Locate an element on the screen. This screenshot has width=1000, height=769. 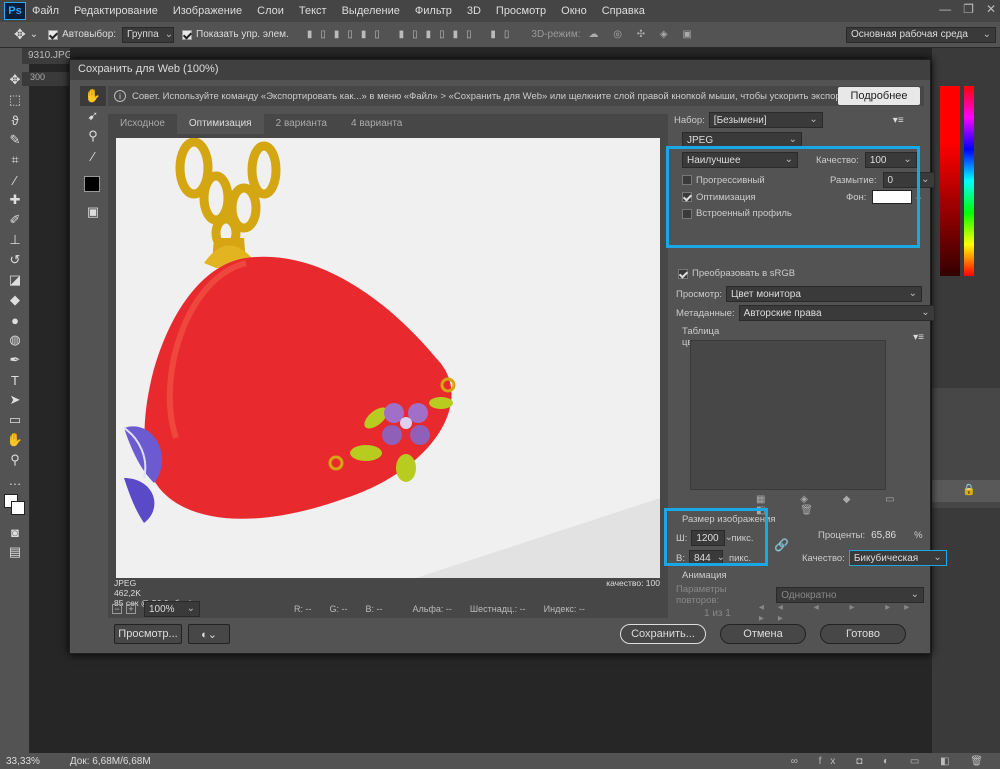
readout-hex: Шестнадц.: -- is located at coordinates (497, 609).